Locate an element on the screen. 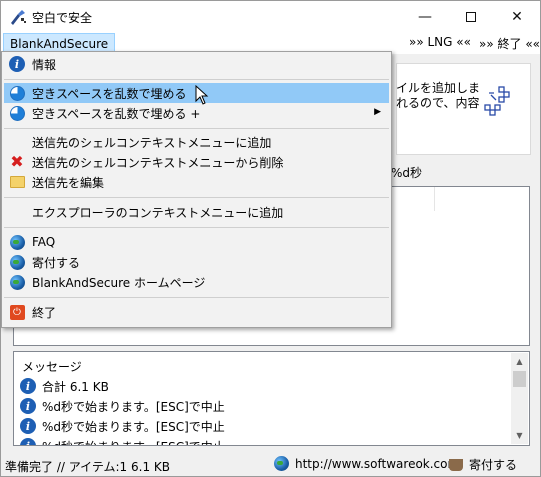 The image size is (541, 477). minimize-button: — is located at coordinates (425, 16).